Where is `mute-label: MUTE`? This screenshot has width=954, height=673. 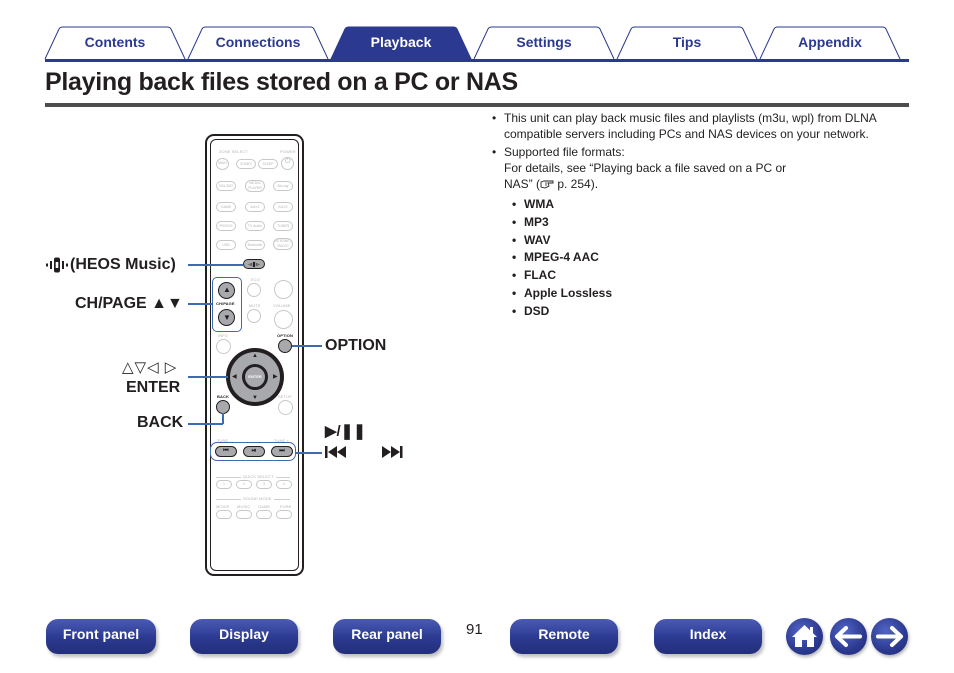
mute-label: MUTE is located at coordinates (255, 305).